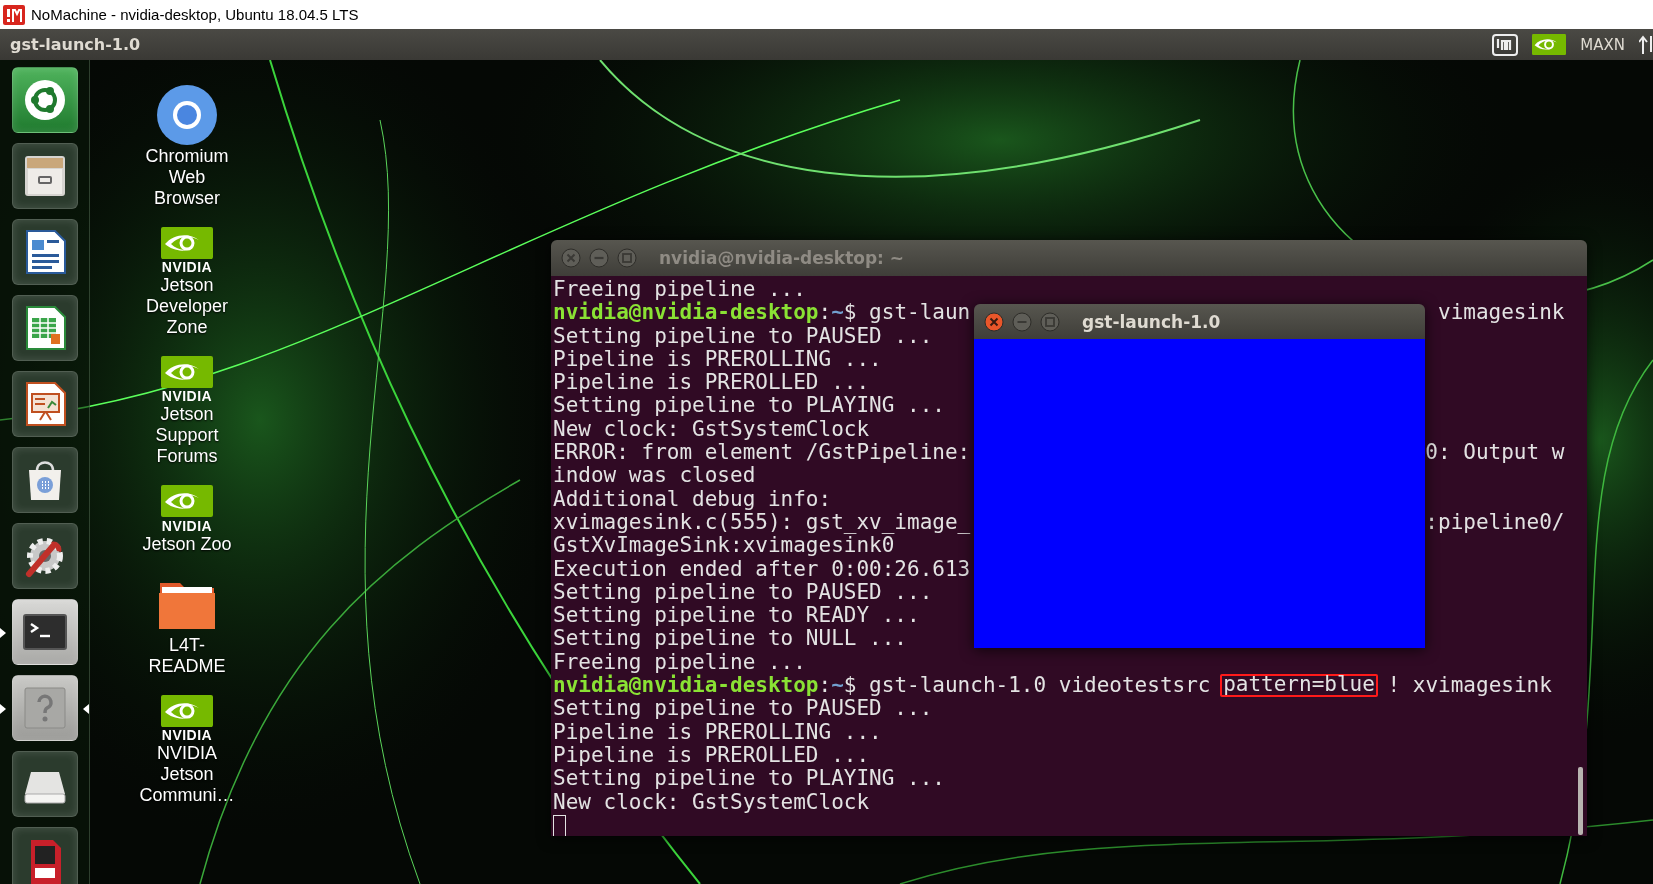  I want to click on terminal-line: xvimagesink.c(555): gst_xv_image_, so click(762, 522).